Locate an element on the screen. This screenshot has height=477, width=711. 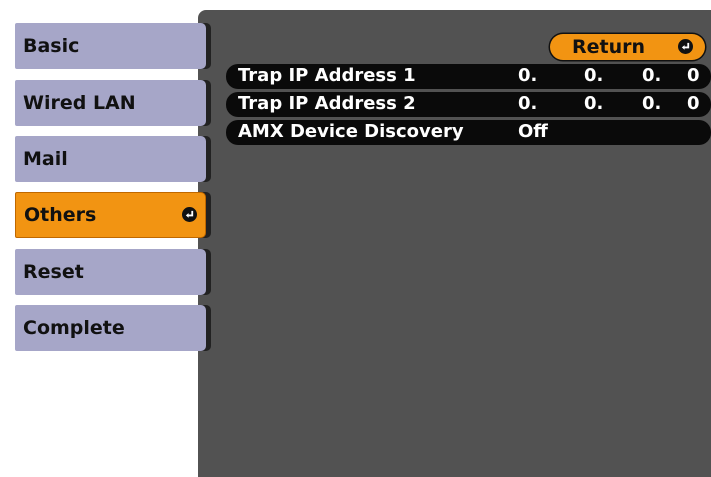
setting-row-trap-ip-1: Trap IP Address 1 0. 0. 0. 0 is located at coordinates (468, 76).